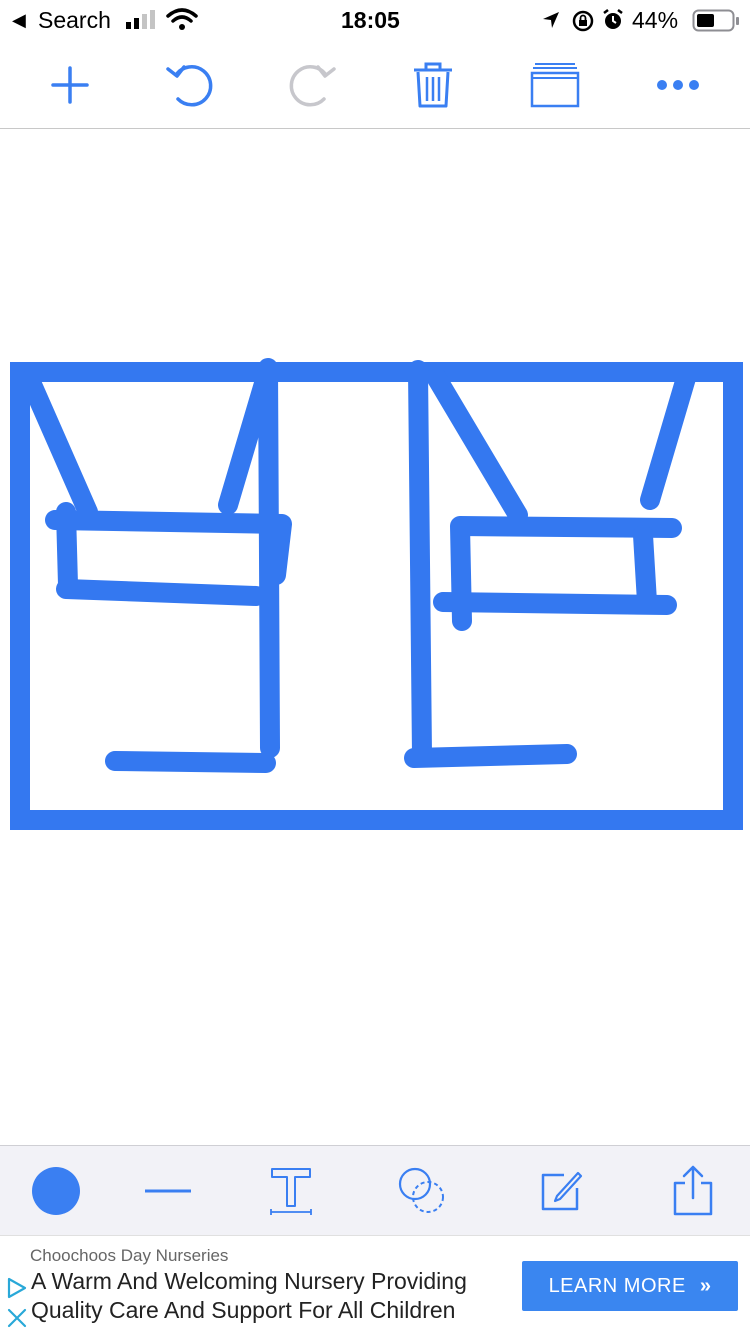 The width and height of the screenshot is (750, 1335). I want to click on redo-icon, so click(312, 86).